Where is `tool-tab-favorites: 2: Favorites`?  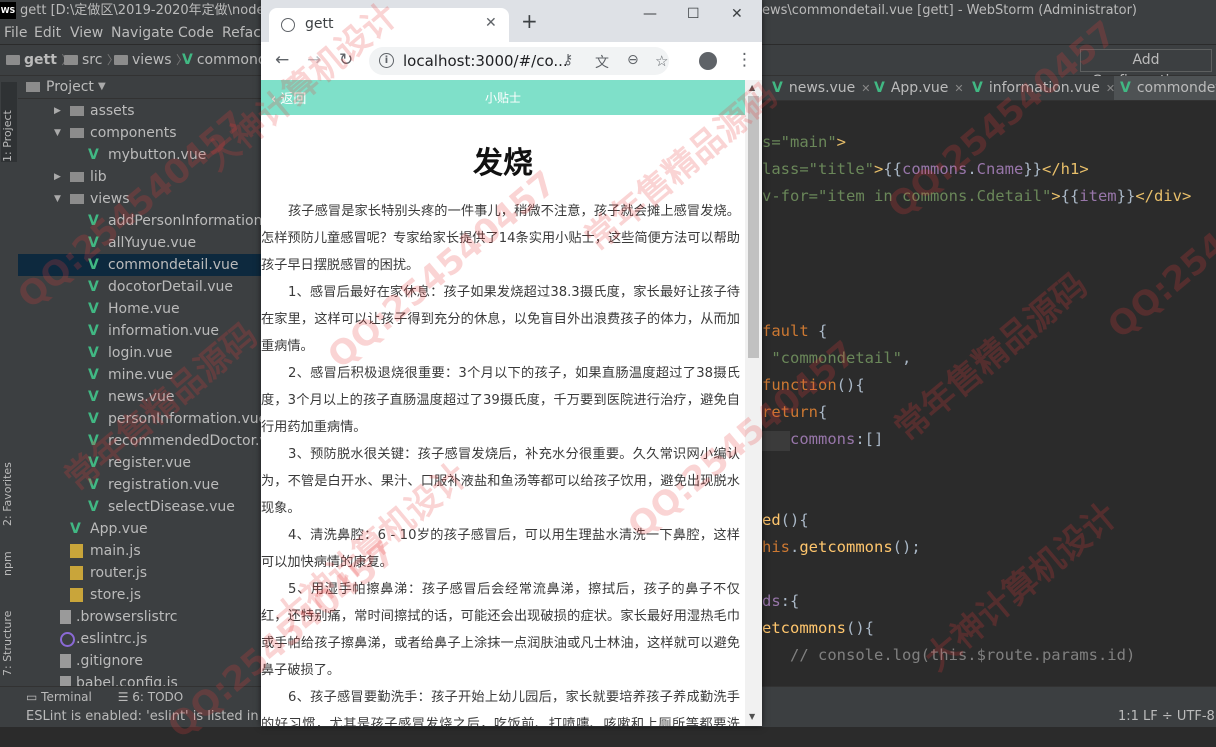 tool-tab-favorites: 2: Favorites is located at coordinates (9, 481).